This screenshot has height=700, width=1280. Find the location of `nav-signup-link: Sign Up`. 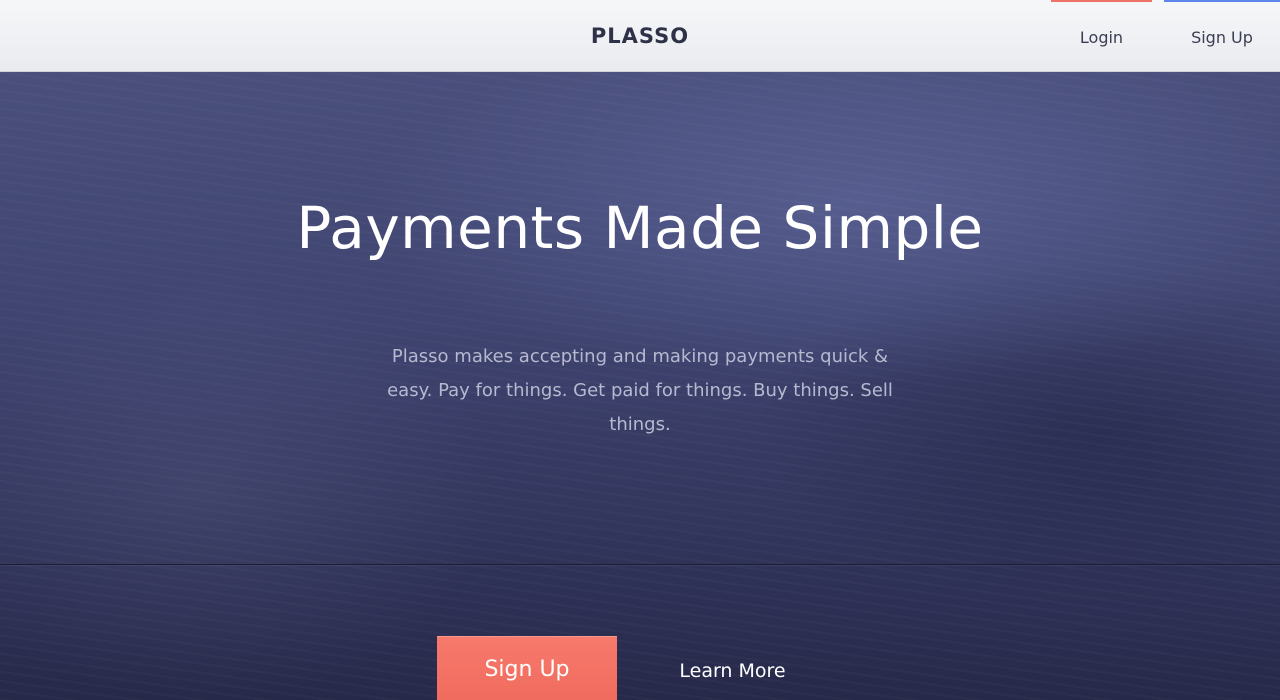

nav-signup-link: Sign Up is located at coordinates (1222, 36).